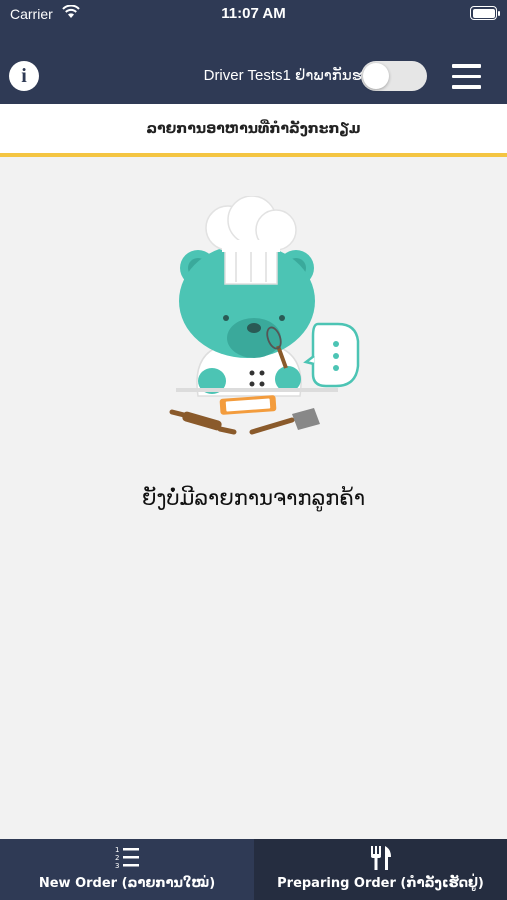 The image size is (507, 900). I want to click on status-time: 11:07 AM, so click(253, 13).